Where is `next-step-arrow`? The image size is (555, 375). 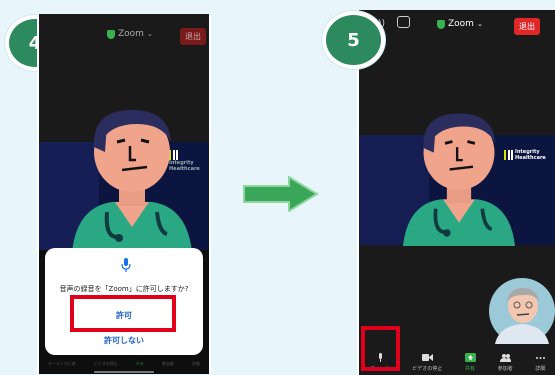 next-step-arrow is located at coordinates (281, 194).